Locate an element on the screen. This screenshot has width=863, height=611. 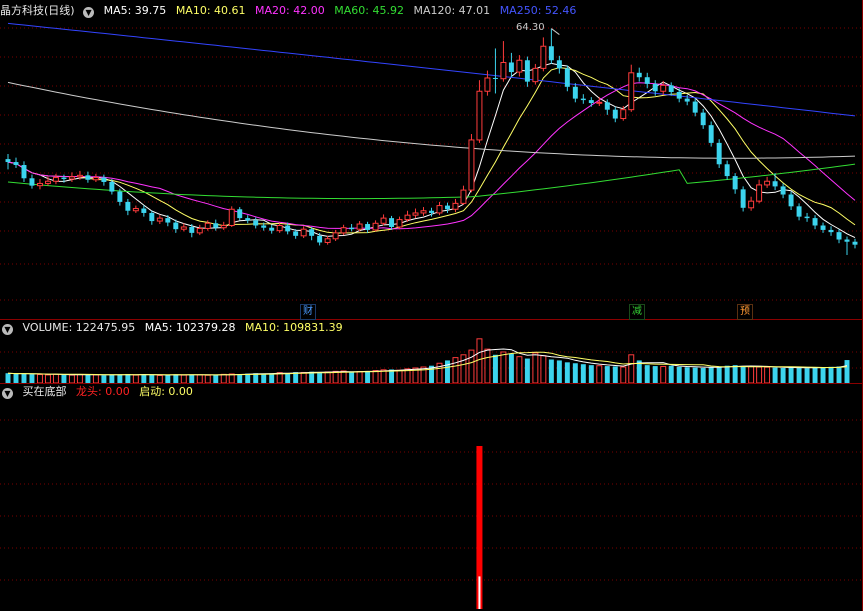
event-marker-forecast: 预 is located at coordinates (745, 312).